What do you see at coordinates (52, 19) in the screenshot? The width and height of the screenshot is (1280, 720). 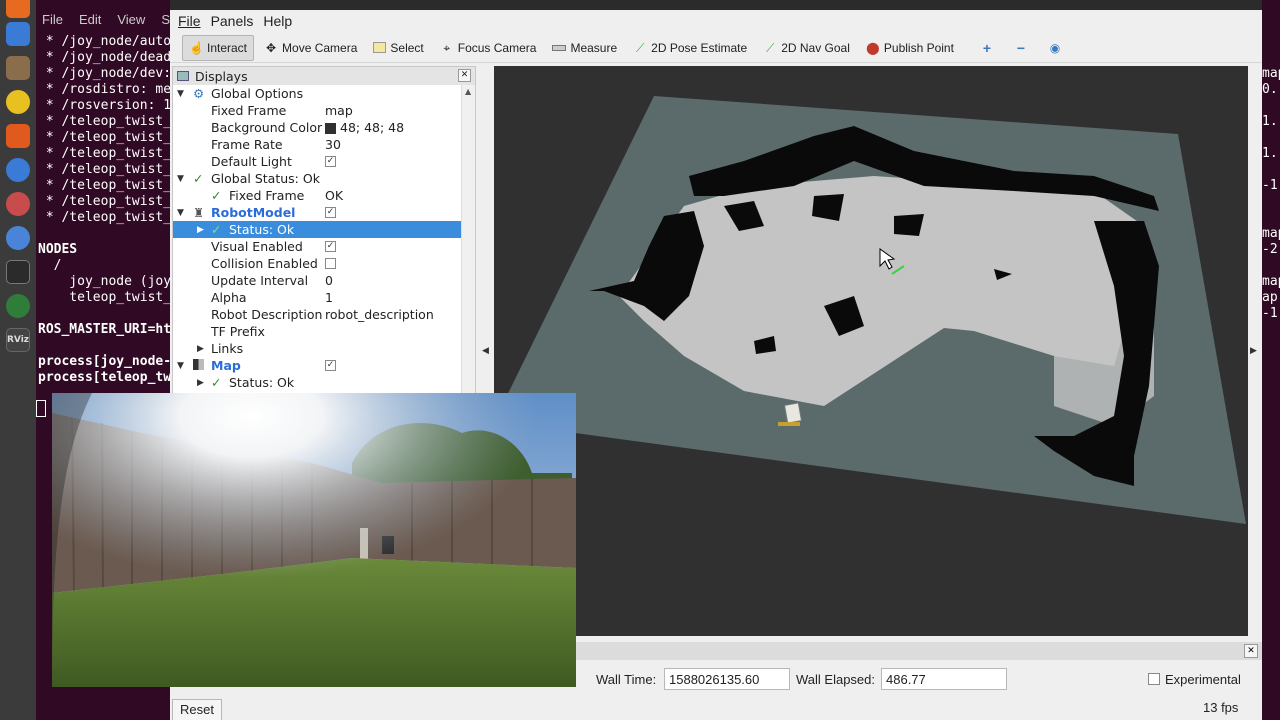 I see `terminal-menu-file: File` at bounding box center [52, 19].